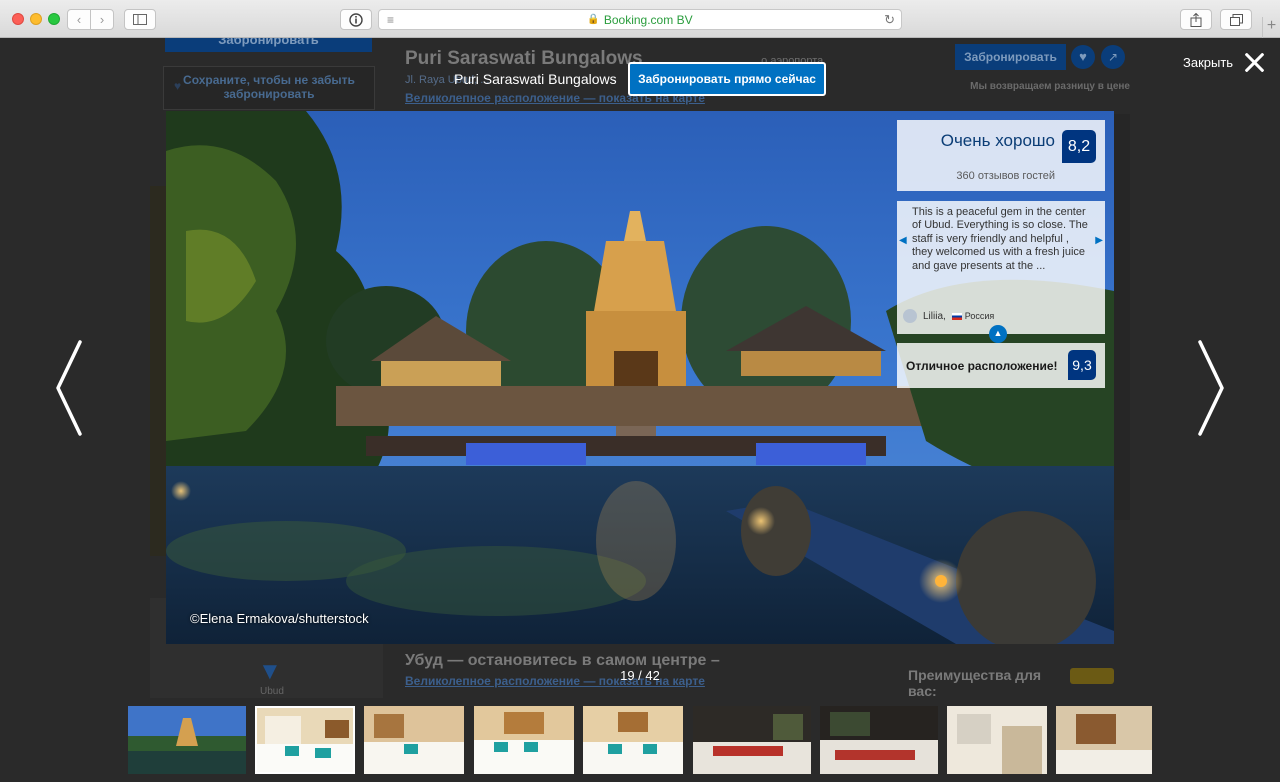 The width and height of the screenshot is (1280, 782). What do you see at coordinates (1010, 57) in the screenshot?
I see `bg-book-right-button: Забронировать` at bounding box center [1010, 57].